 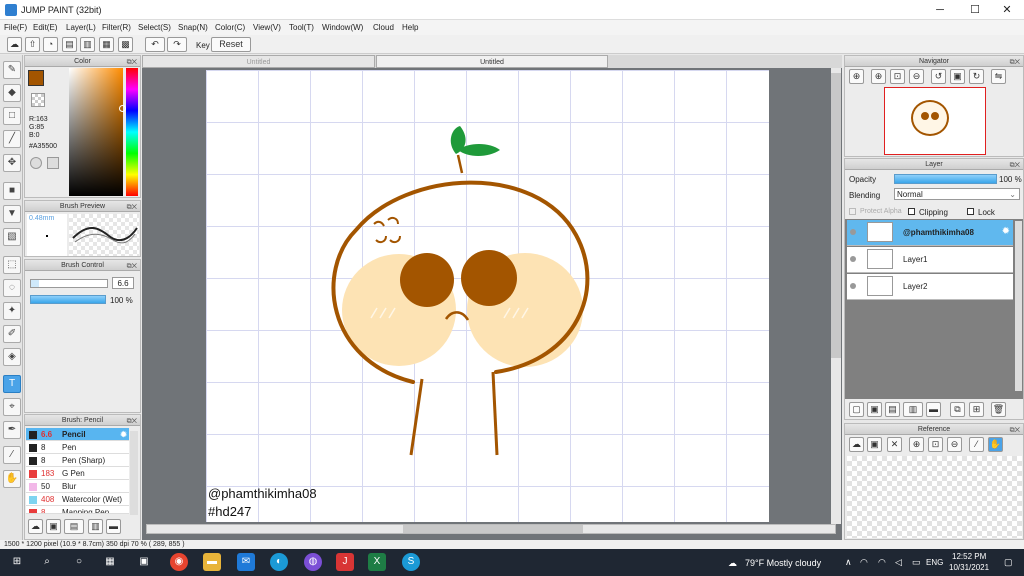 What do you see at coordinates (14, 44) in the screenshot?
I see `cloud-icon: ☁` at bounding box center [14, 44].